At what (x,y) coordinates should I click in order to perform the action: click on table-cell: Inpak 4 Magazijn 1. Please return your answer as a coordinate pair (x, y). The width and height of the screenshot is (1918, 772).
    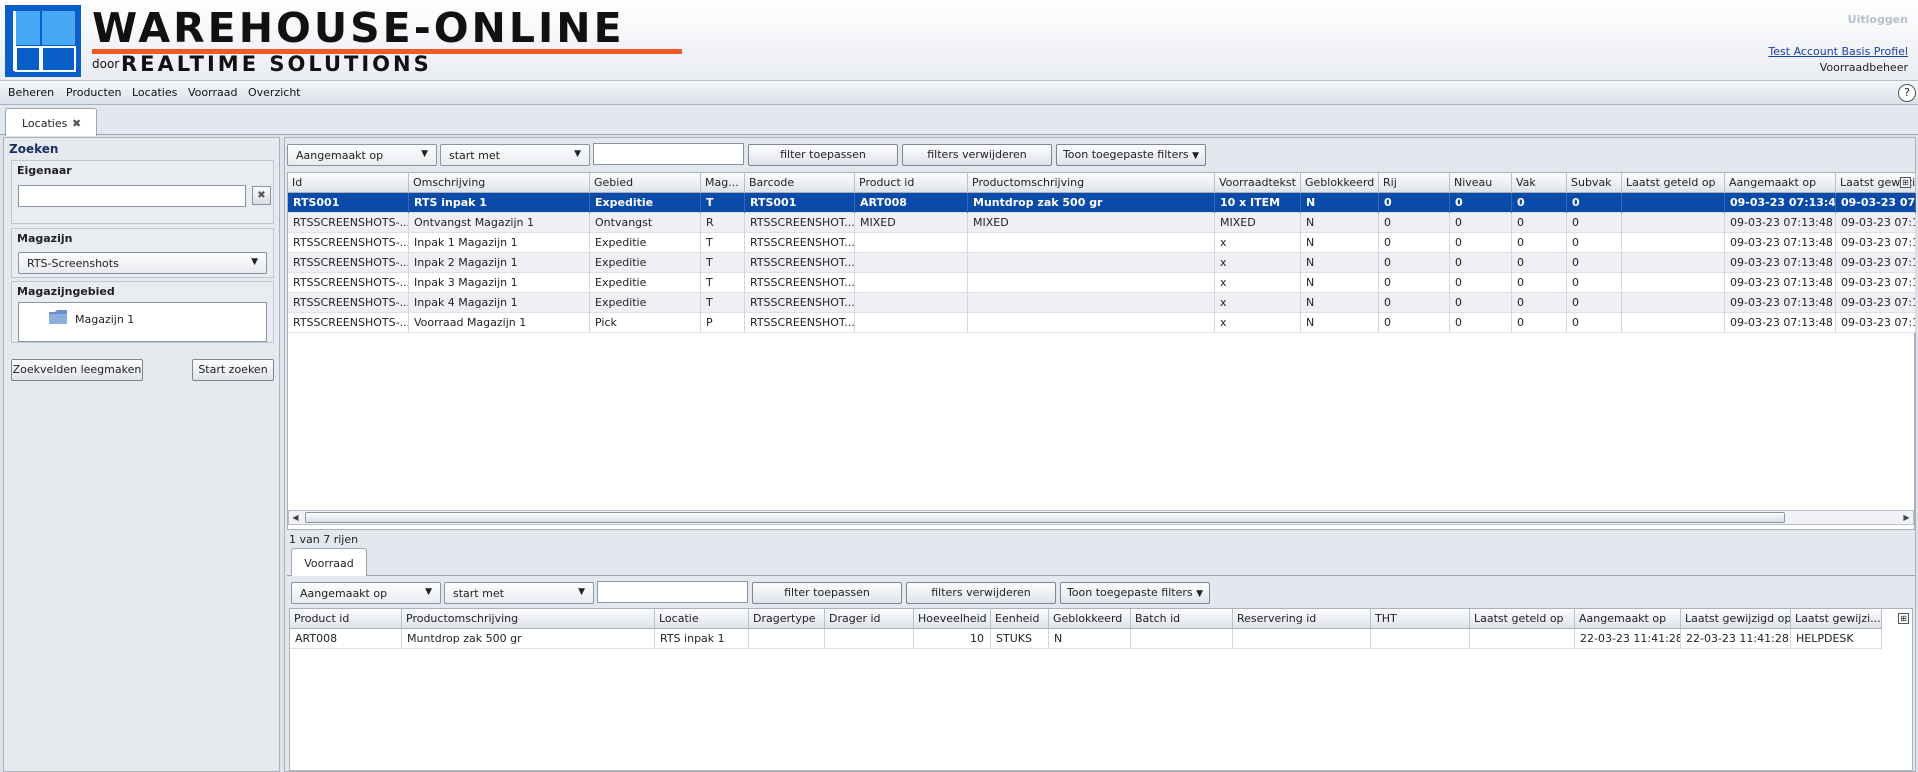
    Looking at the image, I should click on (499, 303).